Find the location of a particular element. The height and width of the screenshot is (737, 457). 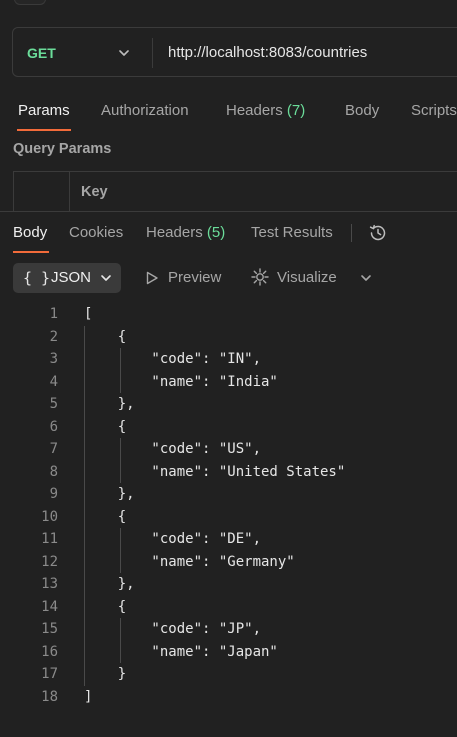

format-dropdown: { } JSON is located at coordinates (67, 278).